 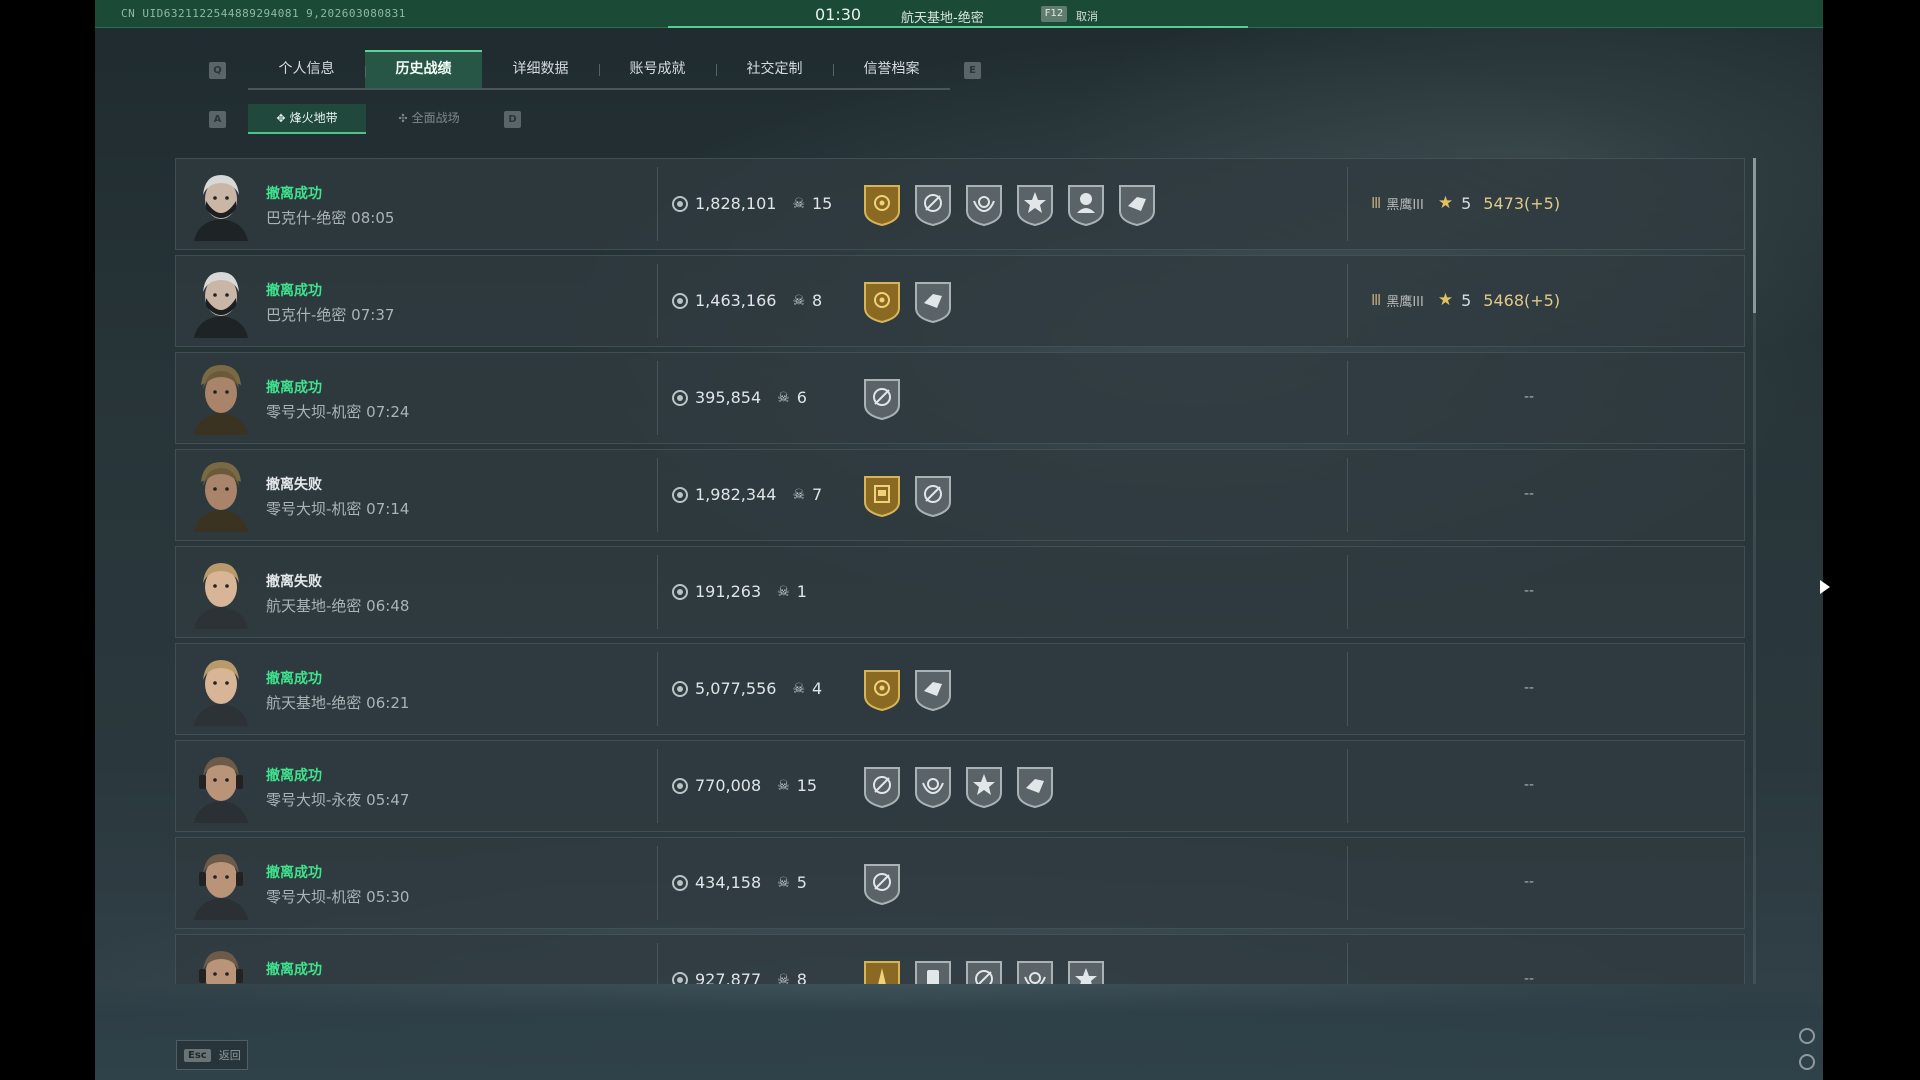 What do you see at coordinates (942, 18) in the screenshot?
I see `queued-map-name: 航天基地-绝密` at bounding box center [942, 18].